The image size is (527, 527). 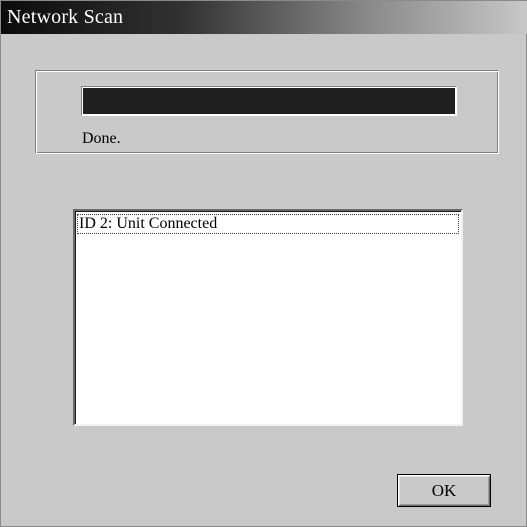 What do you see at coordinates (268, 224) in the screenshot?
I see `list-item: ID 2: Unit Connected` at bounding box center [268, 224].